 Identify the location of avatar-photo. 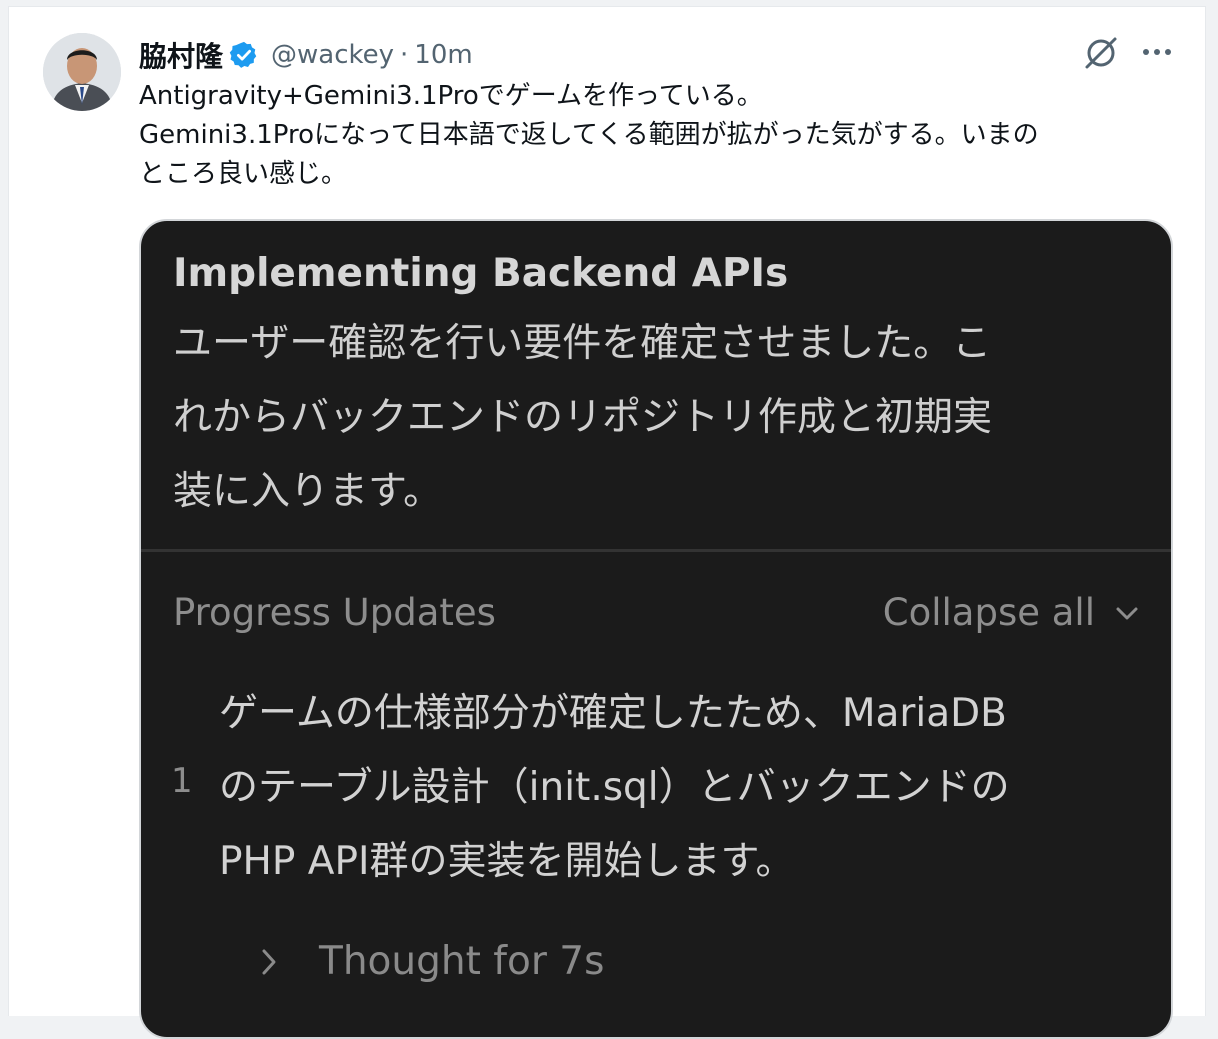
(82, 72).